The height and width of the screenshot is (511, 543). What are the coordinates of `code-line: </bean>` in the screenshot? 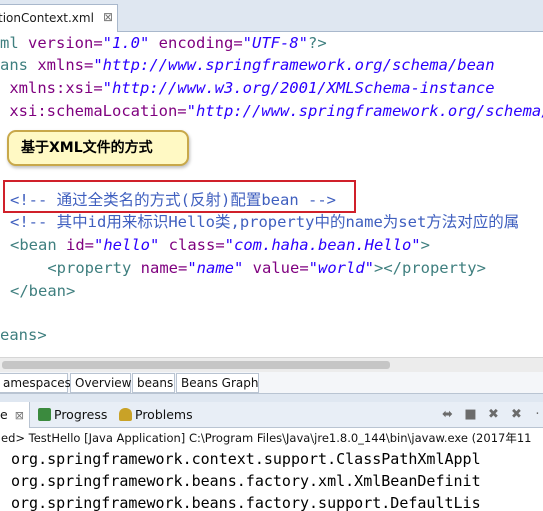 It's located at (42, 291).